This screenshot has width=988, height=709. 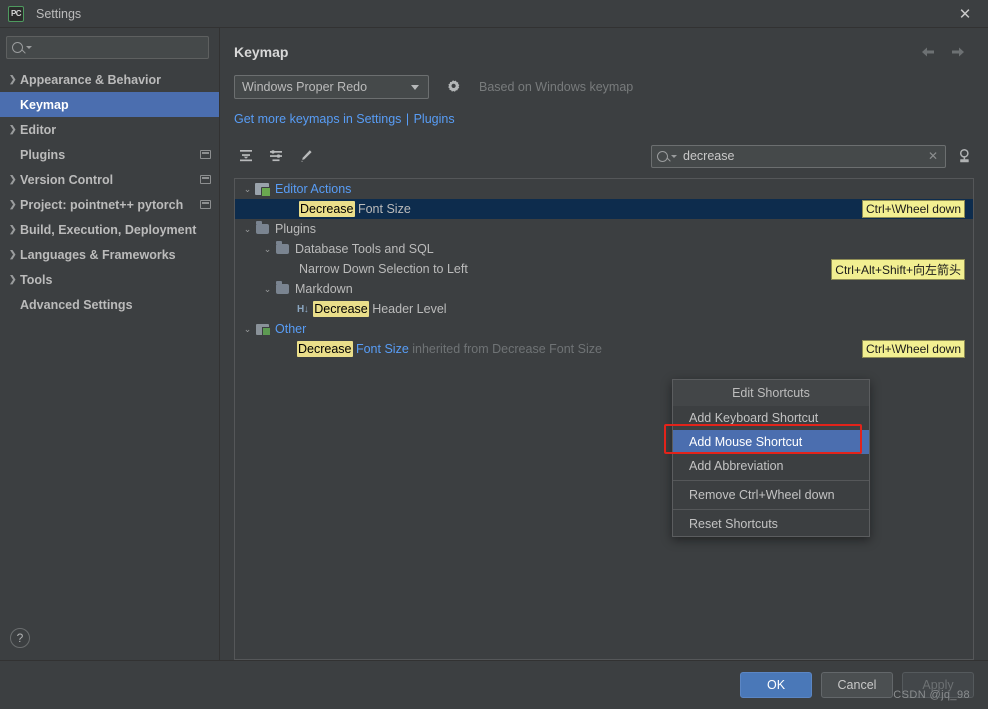 I want to click on keymap-toolbar: ✕, so click(x=604, y=156).